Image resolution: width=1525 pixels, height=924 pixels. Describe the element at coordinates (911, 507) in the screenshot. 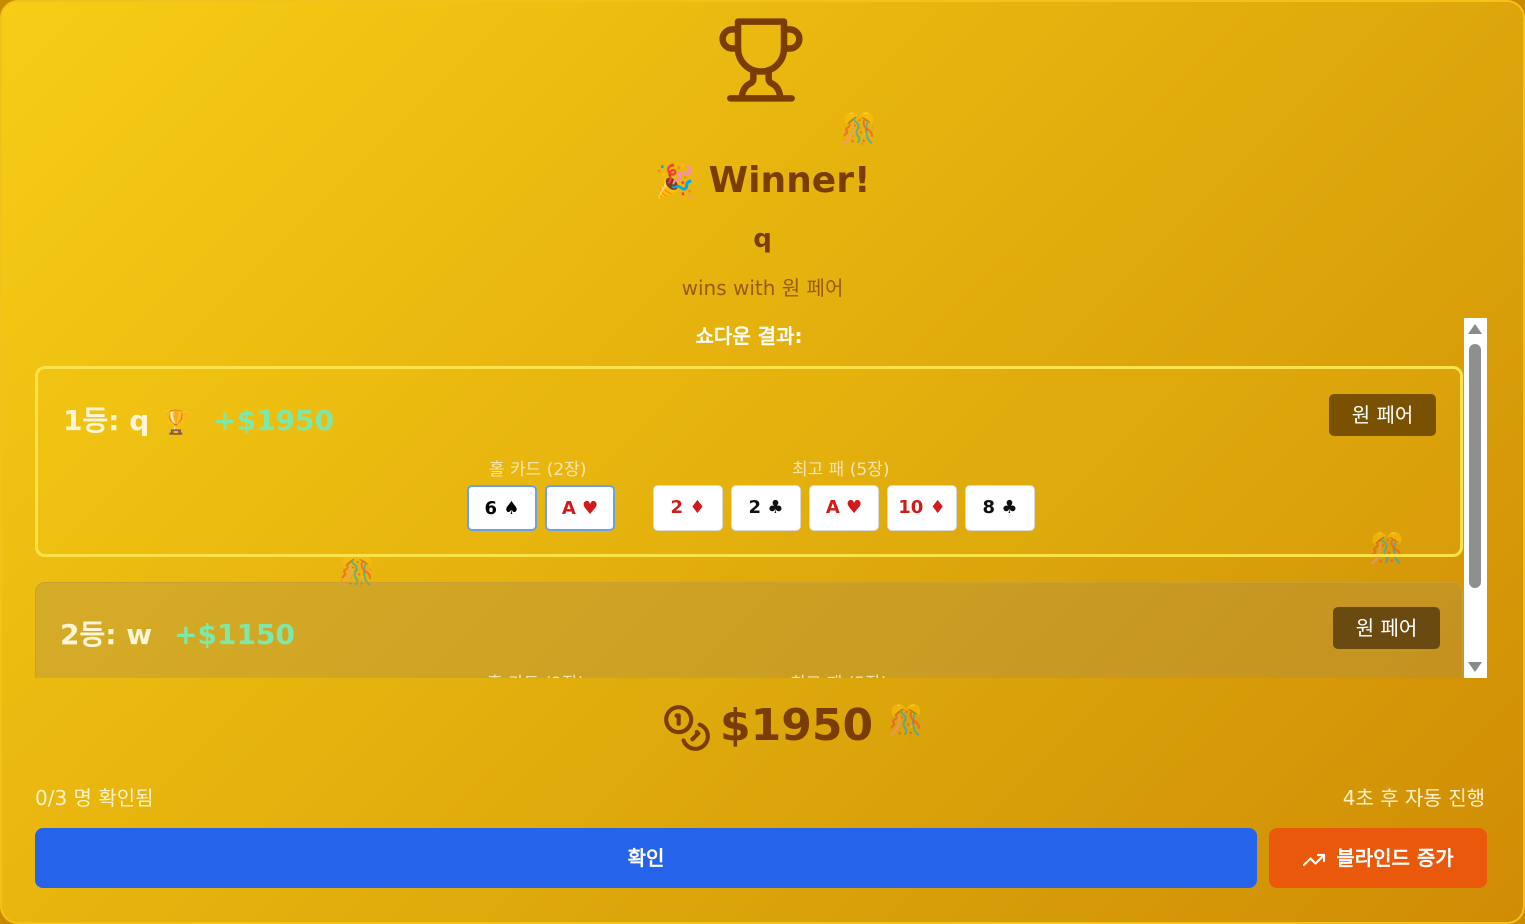

I see `card-rank: 10` at that location.